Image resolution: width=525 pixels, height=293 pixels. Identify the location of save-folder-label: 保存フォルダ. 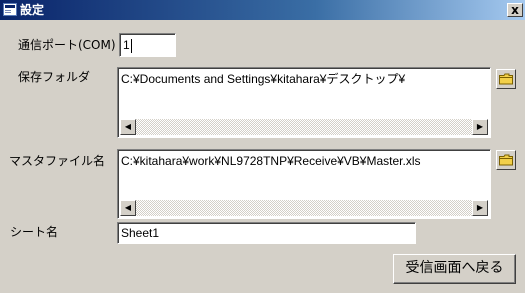
(54, 77).